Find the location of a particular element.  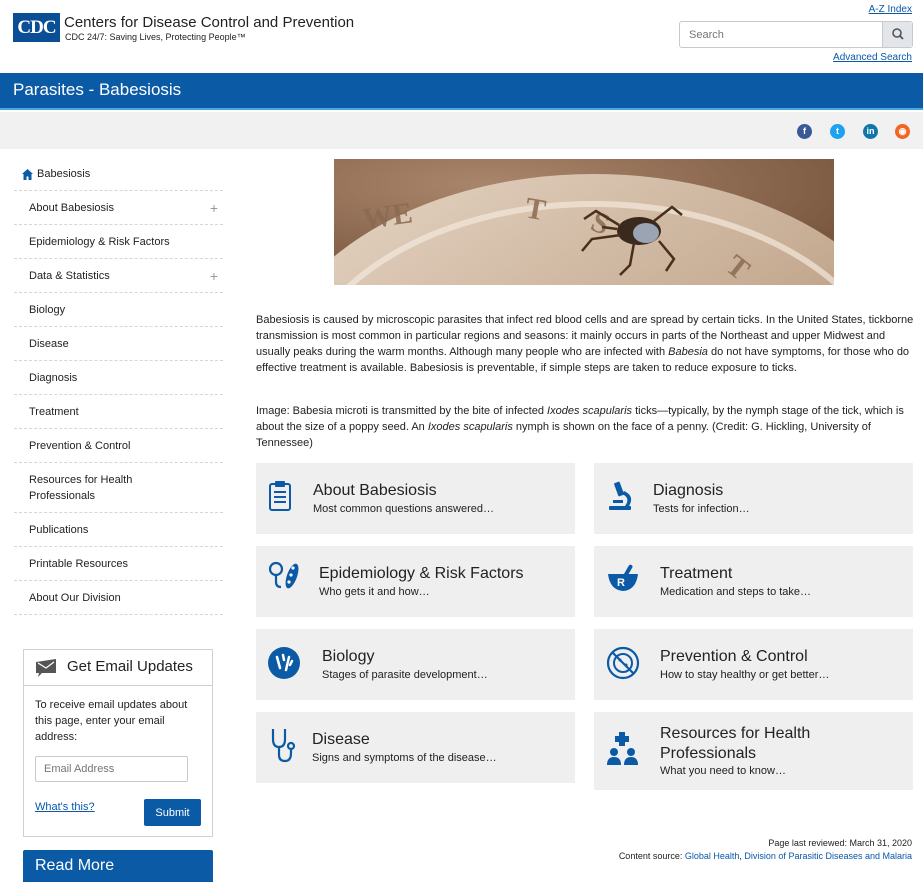

card-title: About Babesiosis is located at coordinates (375, 490).